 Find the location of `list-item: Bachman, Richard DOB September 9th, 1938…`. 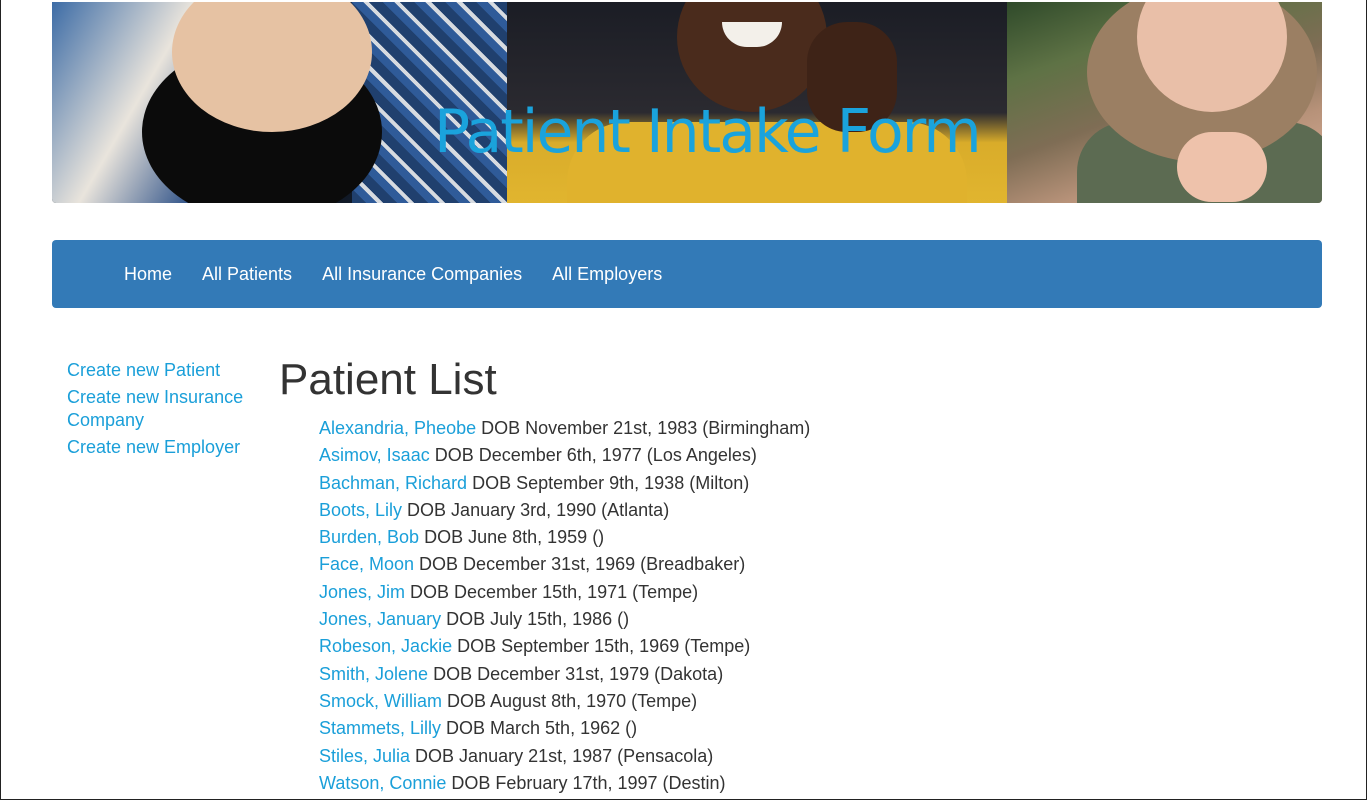

list-item: Bachman, Richard DOB September 9th, 1938… is located at coordinates (749, 483).